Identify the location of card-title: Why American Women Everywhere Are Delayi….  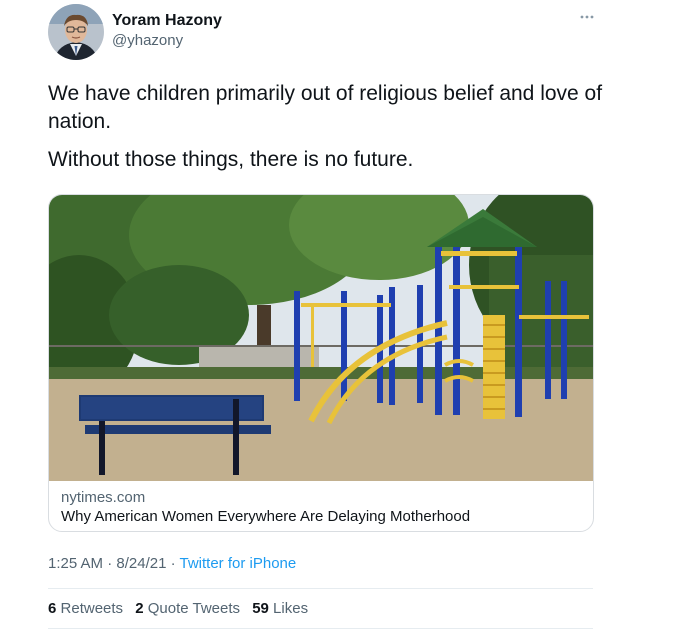
(266, 516).